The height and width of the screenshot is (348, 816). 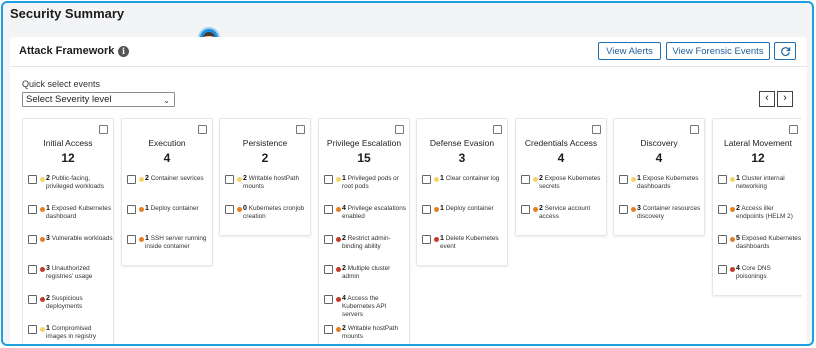 I want to click on event-item: 2 Restrict admin-binding ability, so click(x=364, y=250).